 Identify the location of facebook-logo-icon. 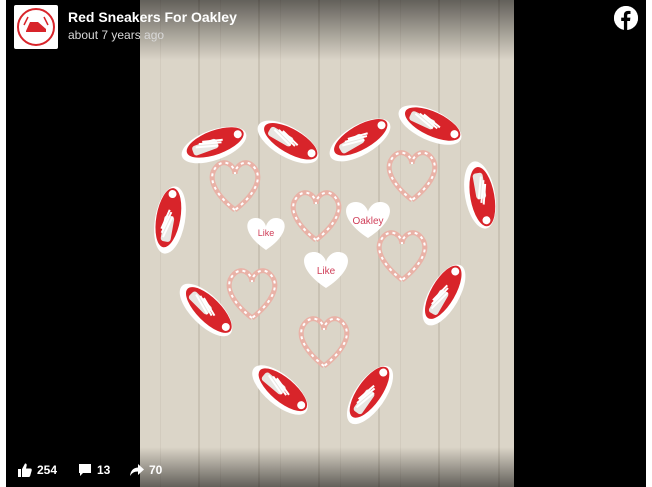
(626, 18).